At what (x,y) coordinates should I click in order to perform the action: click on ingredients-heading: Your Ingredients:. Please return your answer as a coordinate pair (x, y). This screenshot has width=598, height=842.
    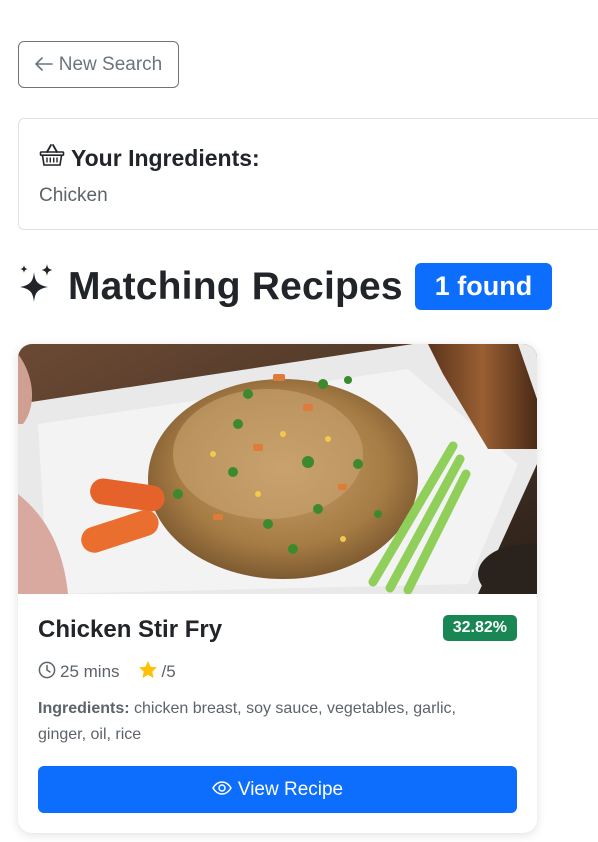
    Looking at the image, I should click on (149, 158).